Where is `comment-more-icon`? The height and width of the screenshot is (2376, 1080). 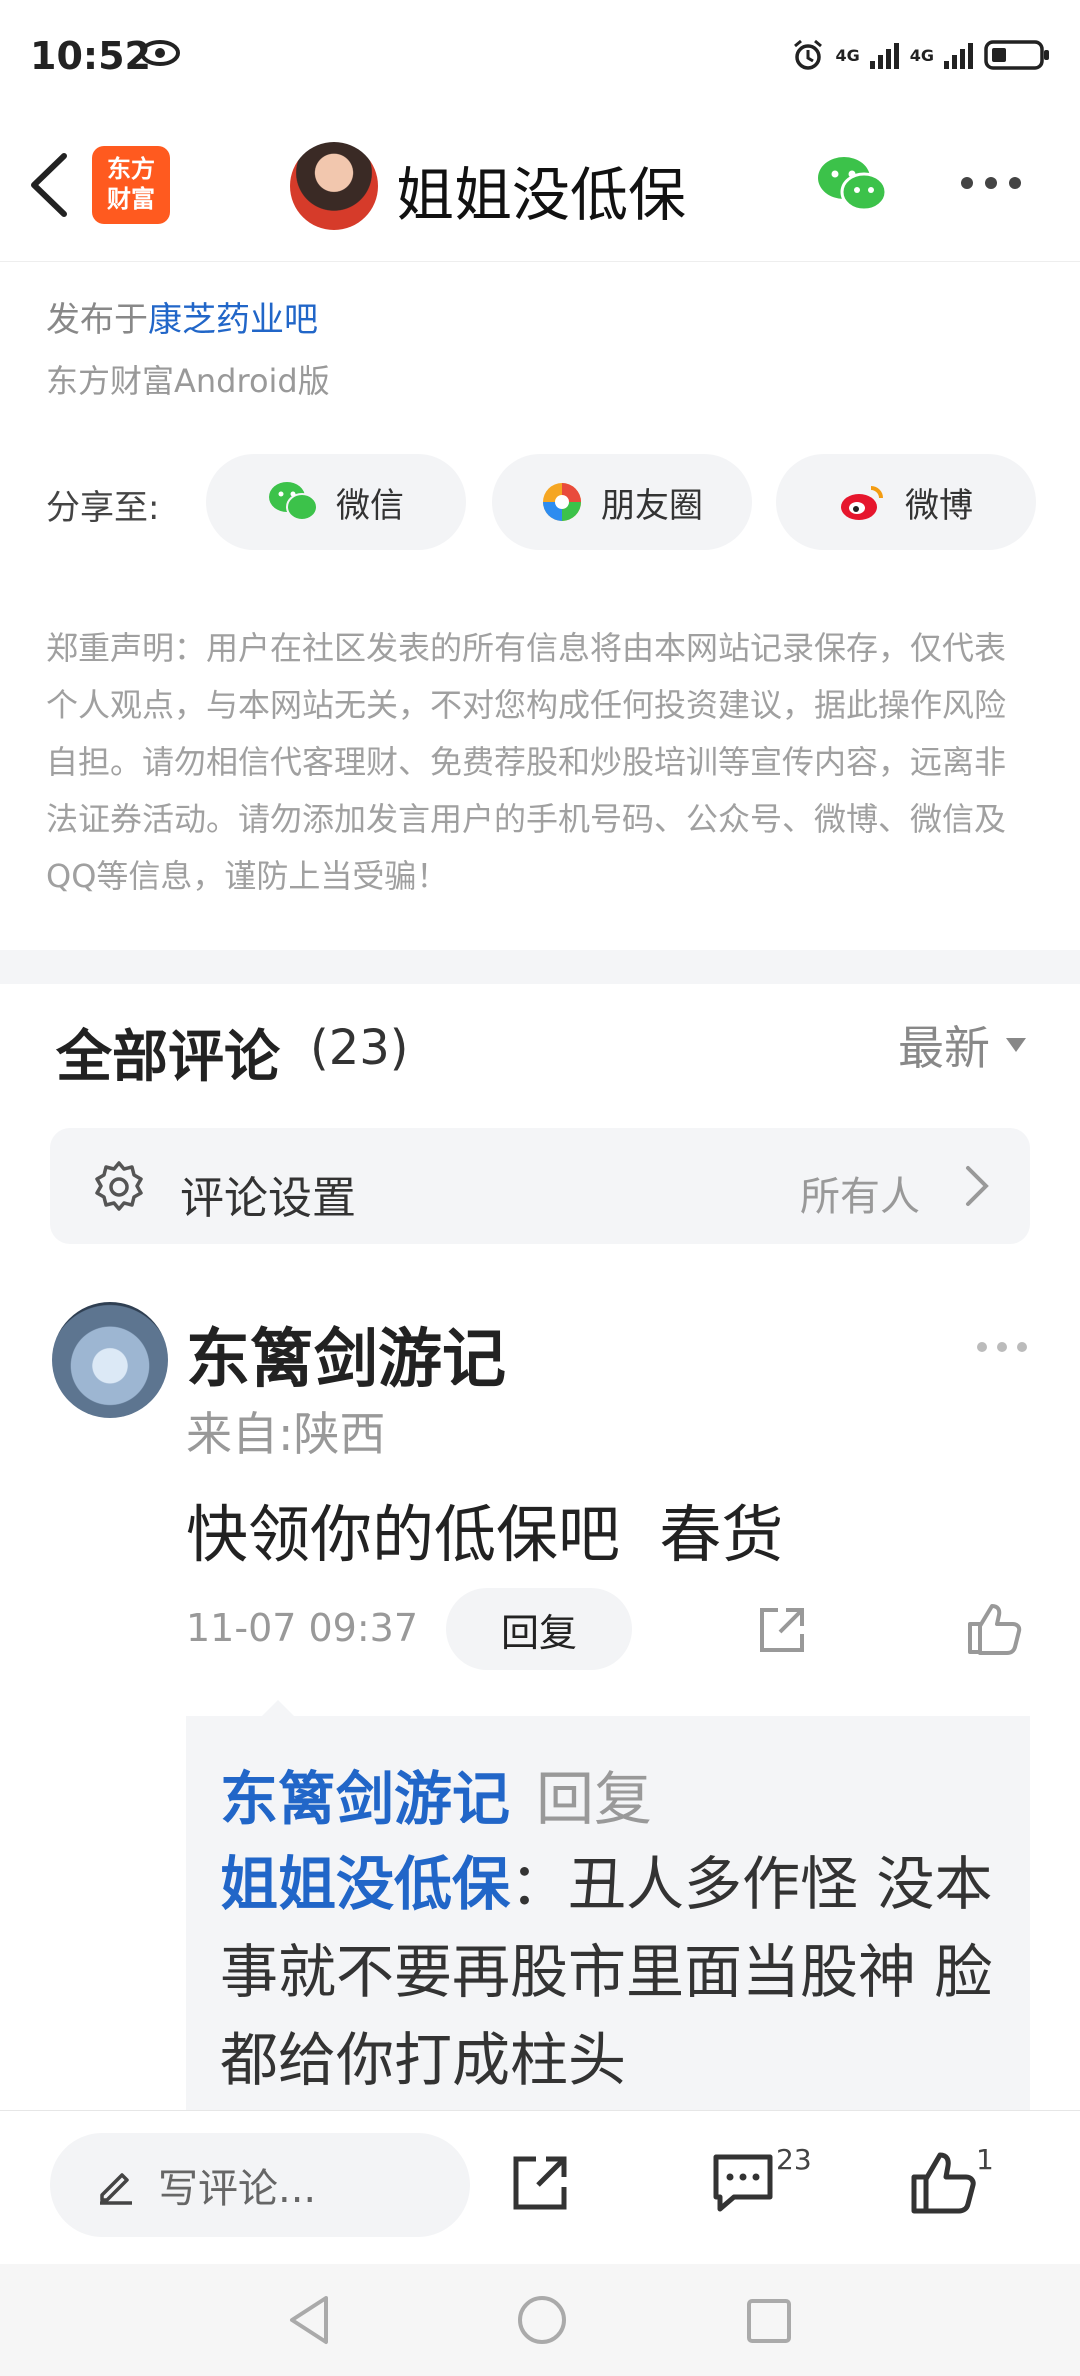
comment-more-icon is located at coordinates (1002, 1347).